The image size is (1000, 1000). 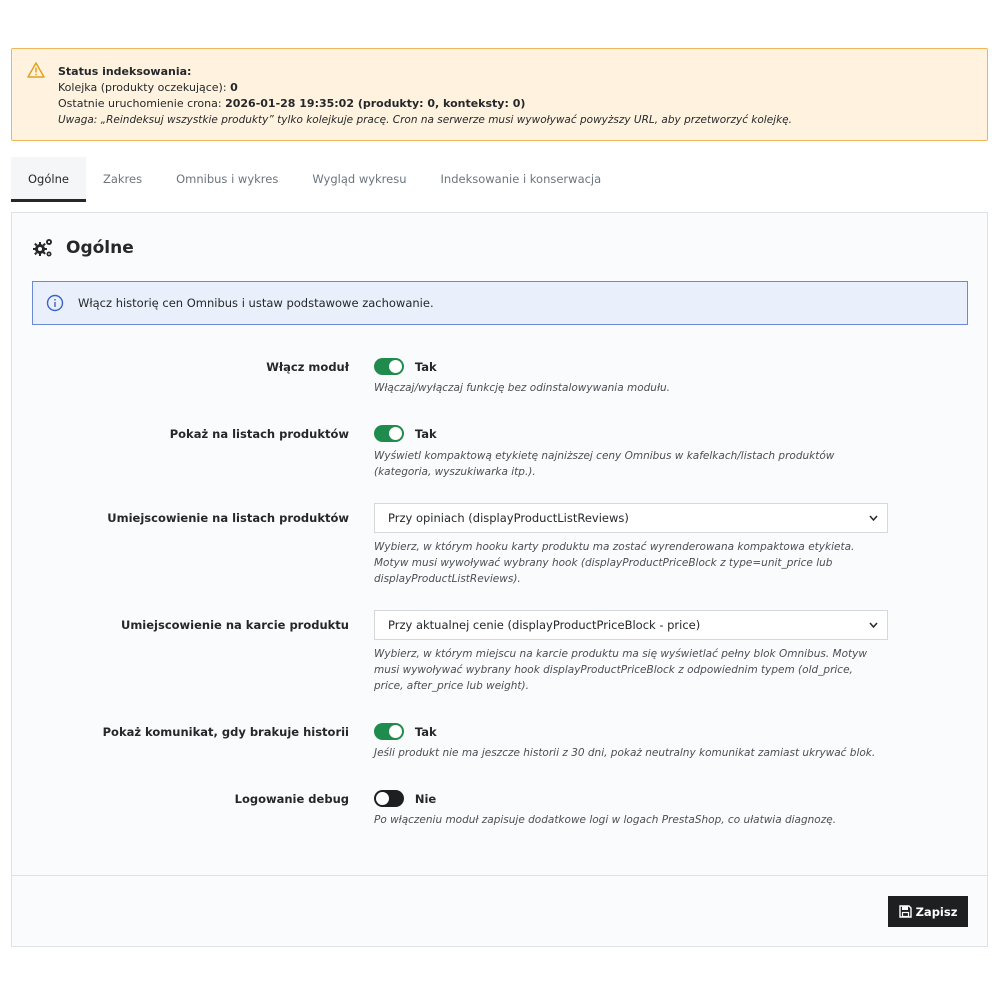 What do you see at coordinates (359, 179) in the screenshot?
I see `tab-chart-appearance: Wygląd wykresu` at bounding box center [359, 179].